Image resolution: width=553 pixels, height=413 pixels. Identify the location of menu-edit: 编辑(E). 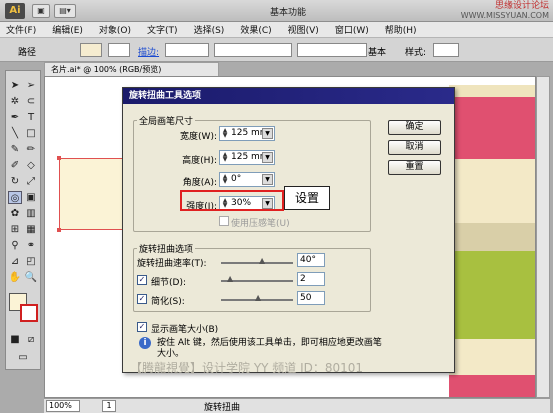
(67, 29).